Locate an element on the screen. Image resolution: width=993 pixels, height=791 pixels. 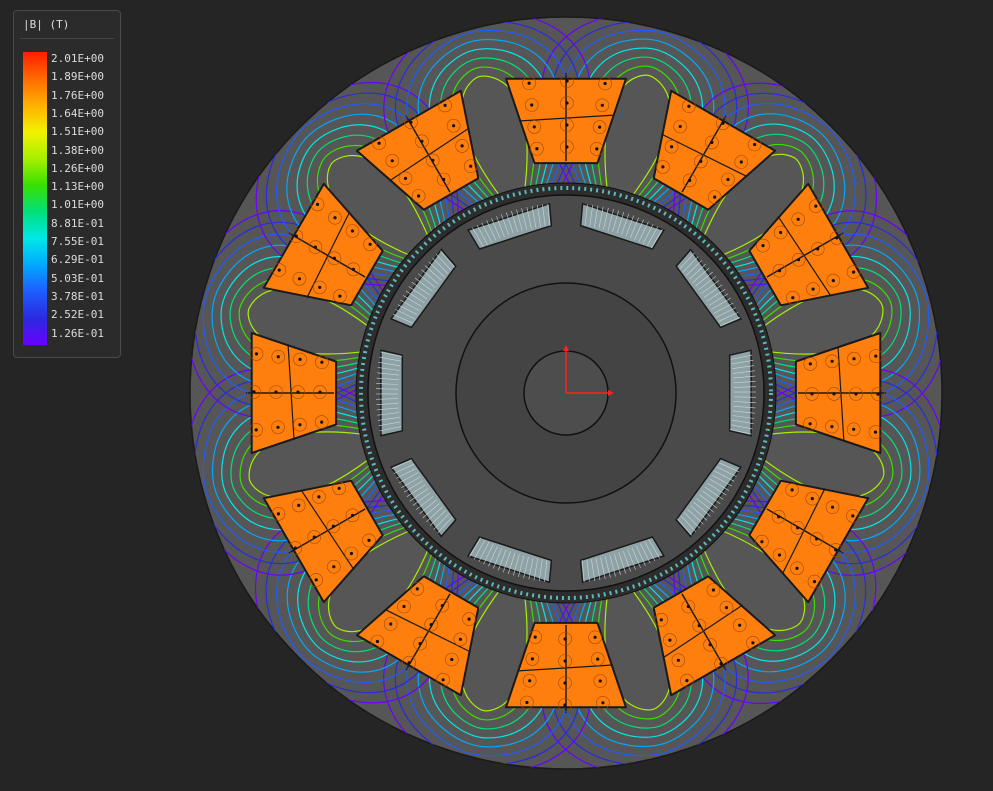
legend-label: 1.51E+00 is located at coordinates (77, 132).